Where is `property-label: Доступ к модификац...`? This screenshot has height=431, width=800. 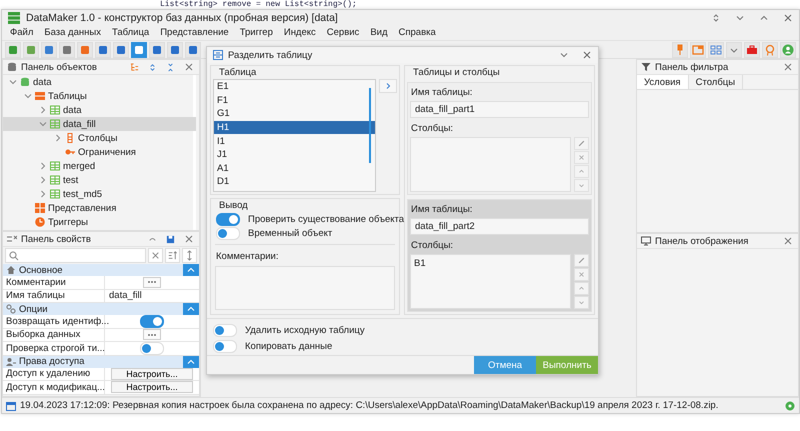
property-label: Доступ к модификац... is located at coordinates (54, 387).